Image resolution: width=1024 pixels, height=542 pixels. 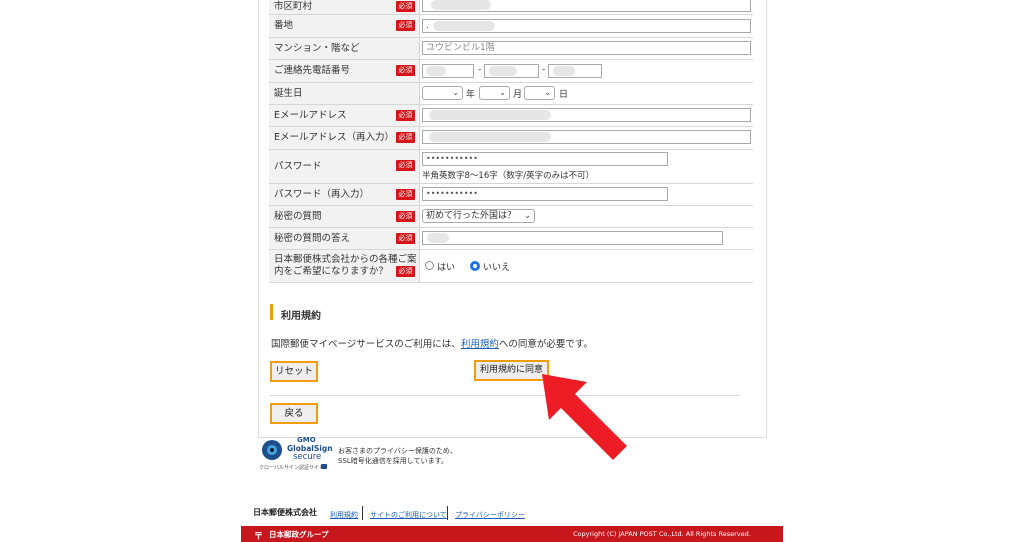 I want to click on phone-part2-input, so click(x=511, y=71).